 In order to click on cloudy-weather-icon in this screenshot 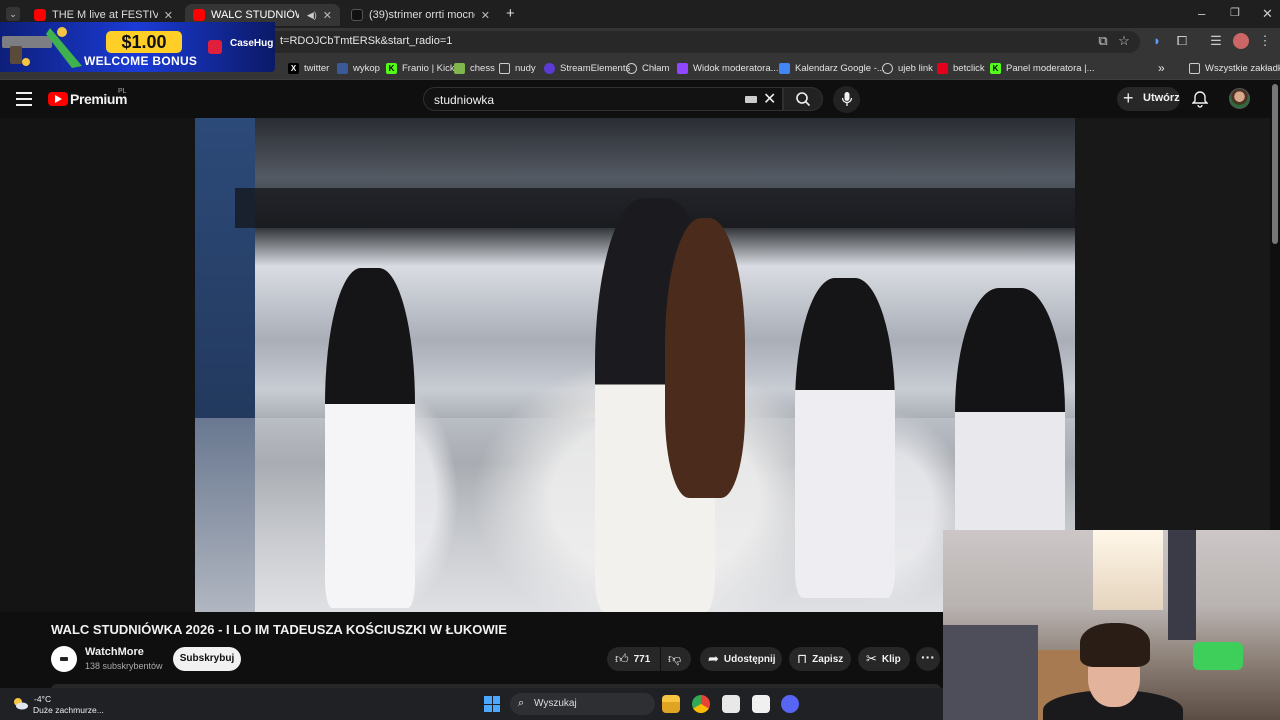, I will do `click(20, 703)`.